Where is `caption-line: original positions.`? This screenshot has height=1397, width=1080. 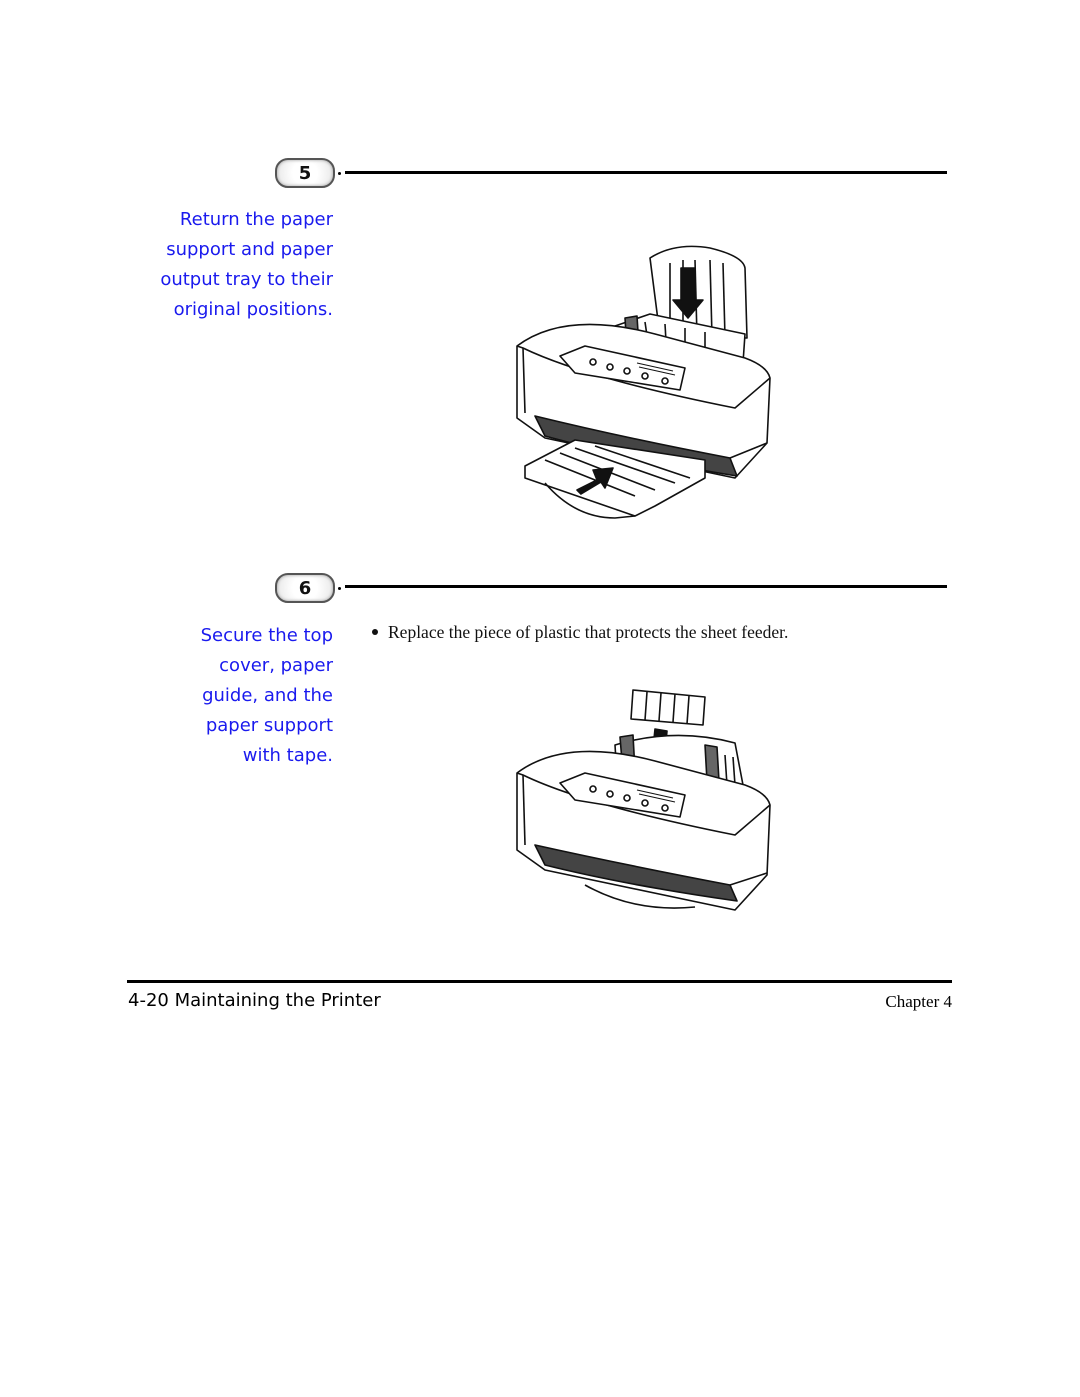 caption-line: original positions. is located at coordinates (253, 309).